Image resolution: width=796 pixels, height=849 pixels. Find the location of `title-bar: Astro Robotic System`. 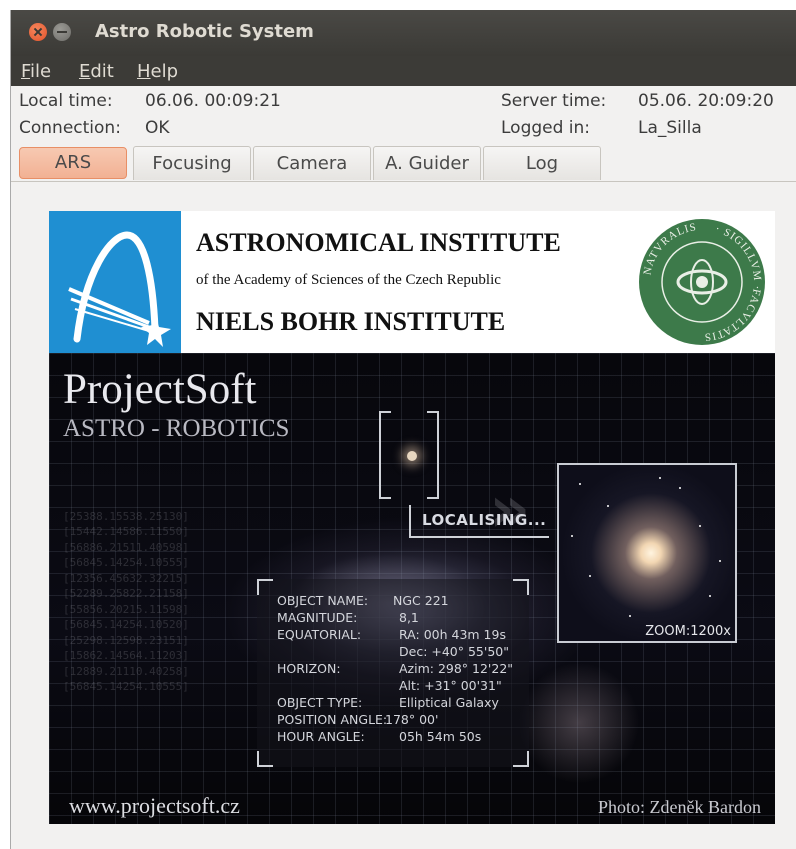

title-bar: Astro Robotic System is located at coordinates (403, 33).